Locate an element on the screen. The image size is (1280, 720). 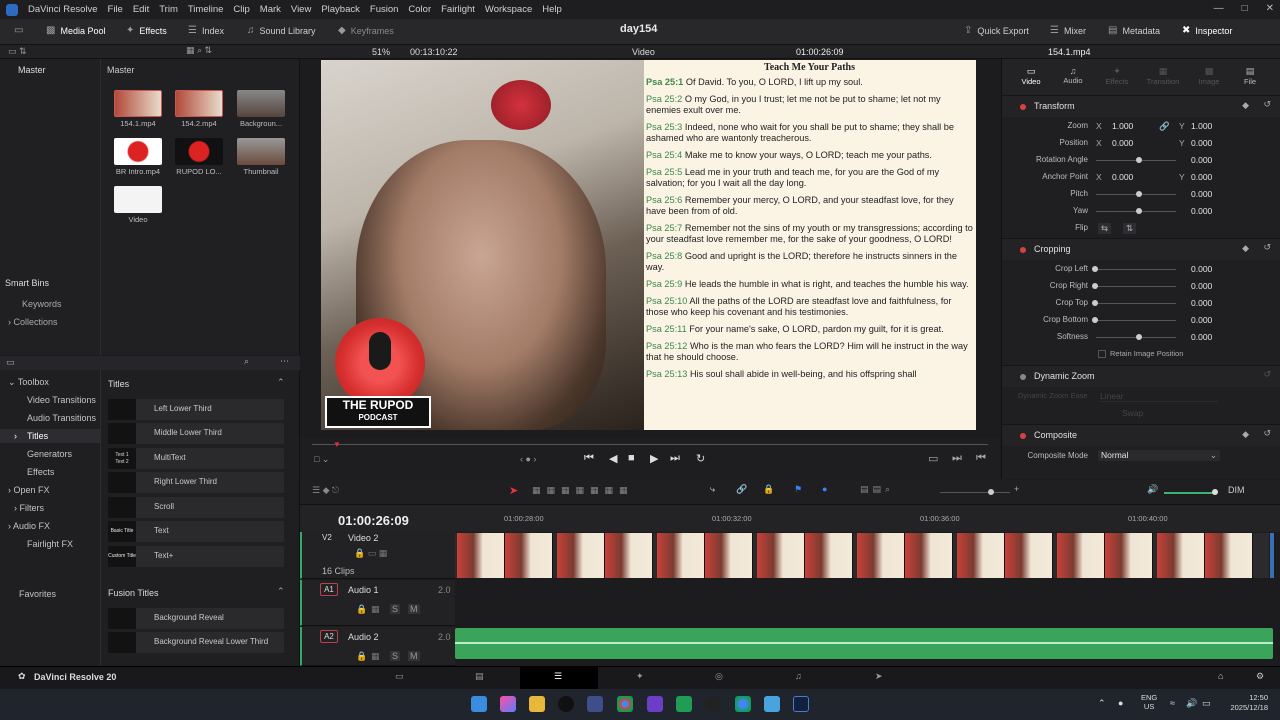
tree-effects: Effects is located at coordinates (40, 472).